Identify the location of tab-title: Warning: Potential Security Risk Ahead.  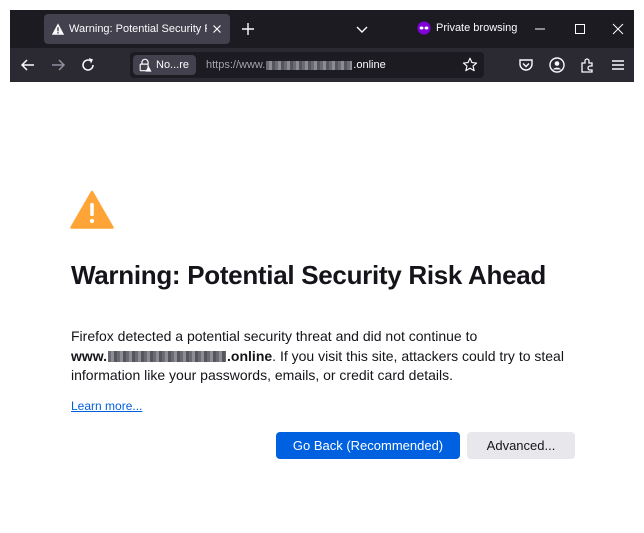
(138, 29).